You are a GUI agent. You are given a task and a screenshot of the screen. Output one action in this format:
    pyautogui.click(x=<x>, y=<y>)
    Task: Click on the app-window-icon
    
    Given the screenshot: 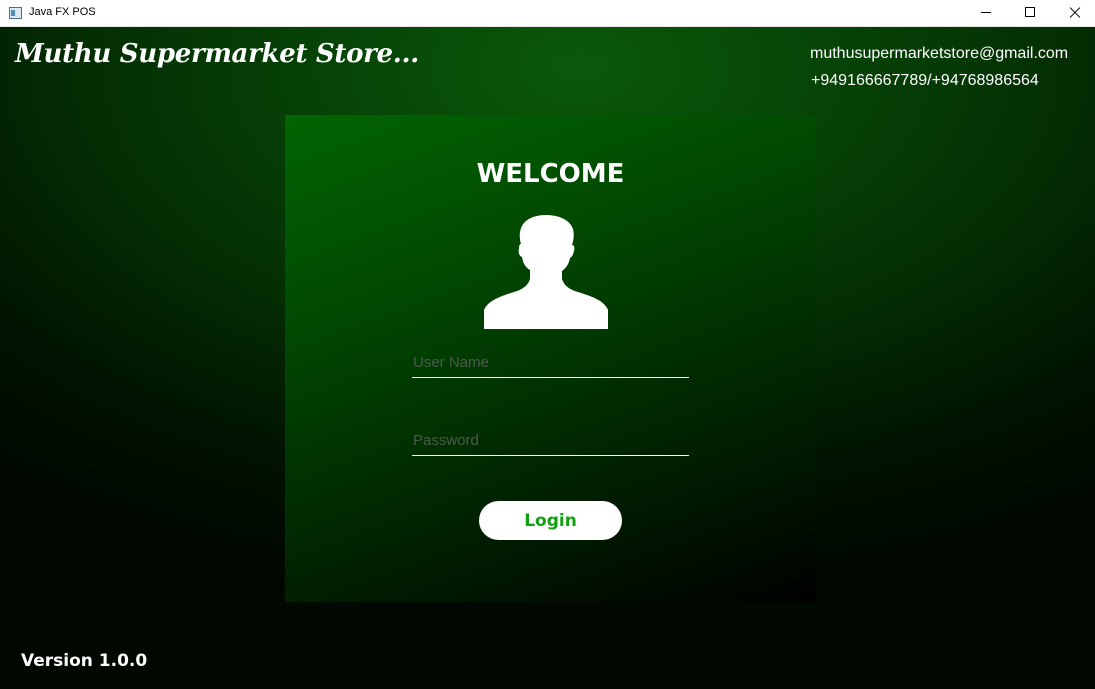 What is the action you would take?
    pyautogui.click(x=15, y=13)
    